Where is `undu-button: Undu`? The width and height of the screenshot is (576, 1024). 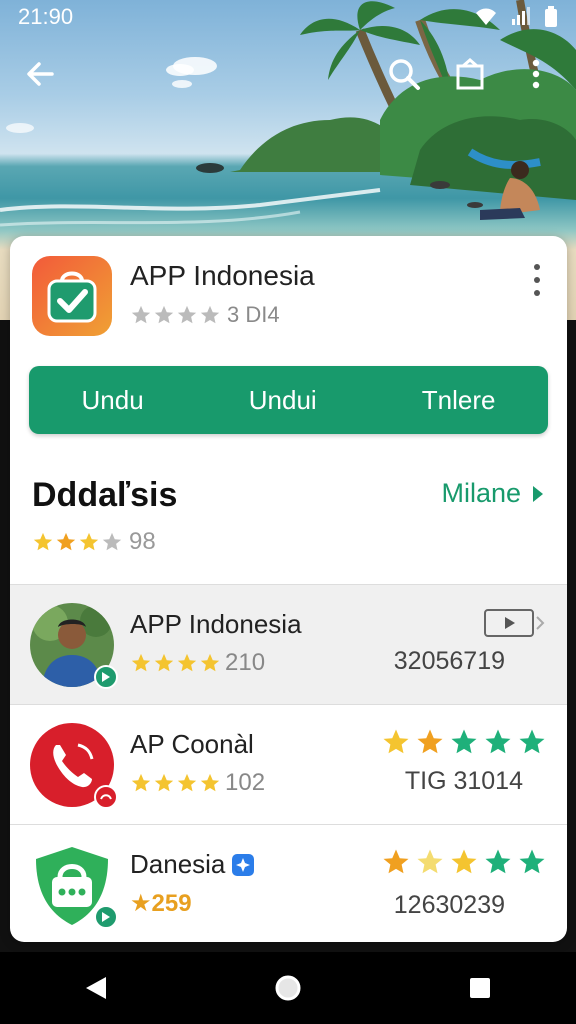 undu-button: Undu is located at coordinates (113, 400).